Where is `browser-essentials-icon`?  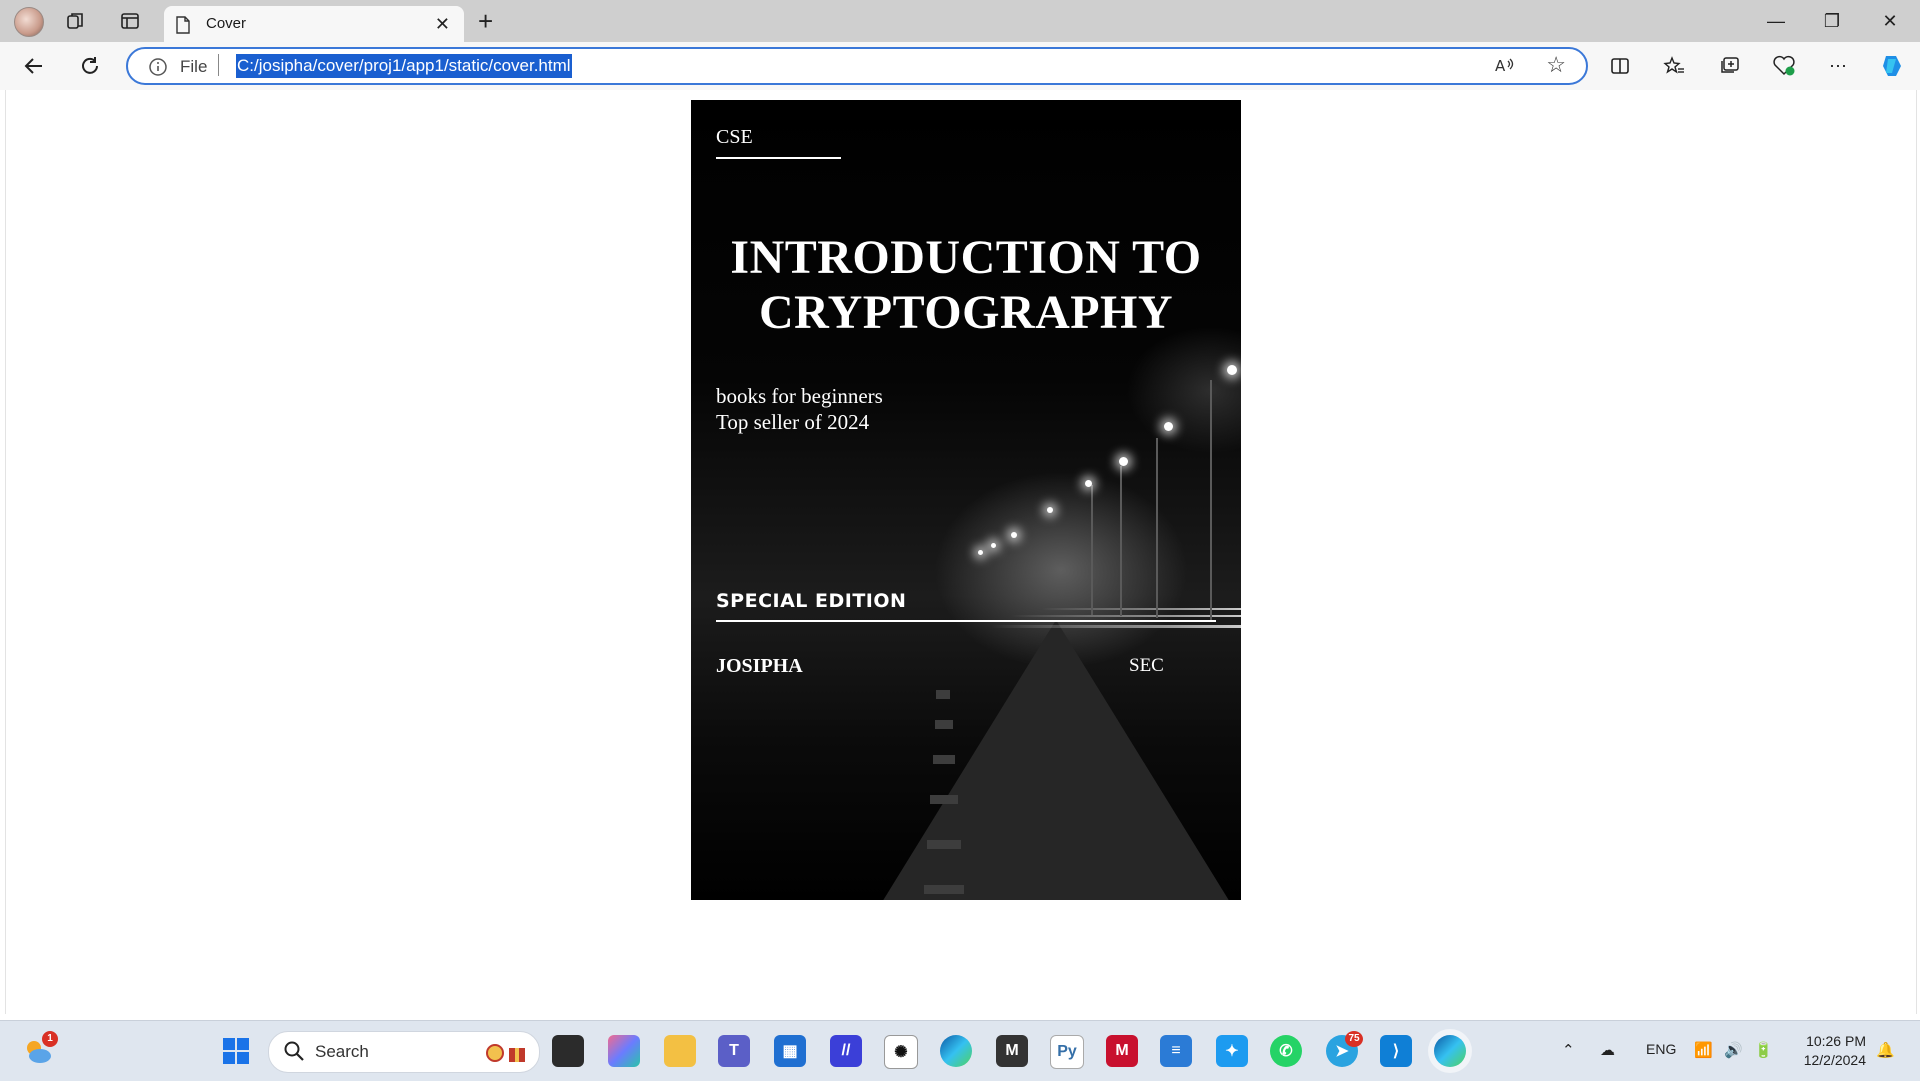 browser-essentials-icon is located at coordinates (1784, 66).